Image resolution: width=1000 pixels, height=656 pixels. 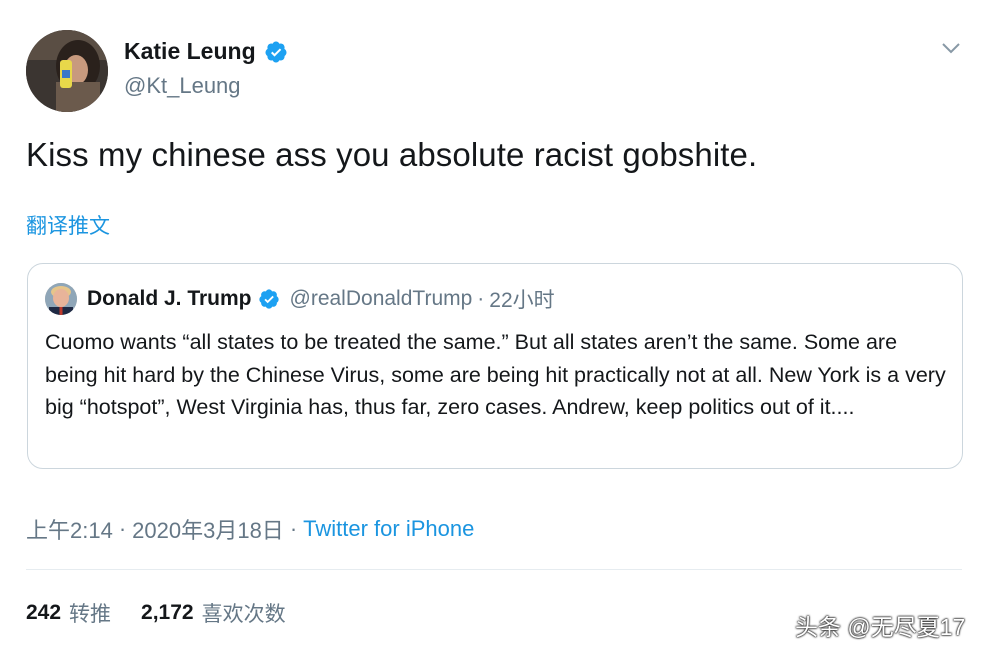 What do you see at coordinates (68, 613) in the screenshot?
I see `retweets-stat: 242 转推` at bounding box center [68, 613].